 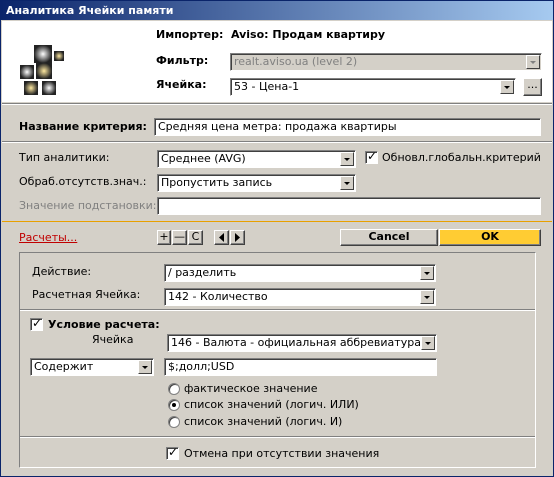 I want to click on add-button: +, so click(x=164, y=237).